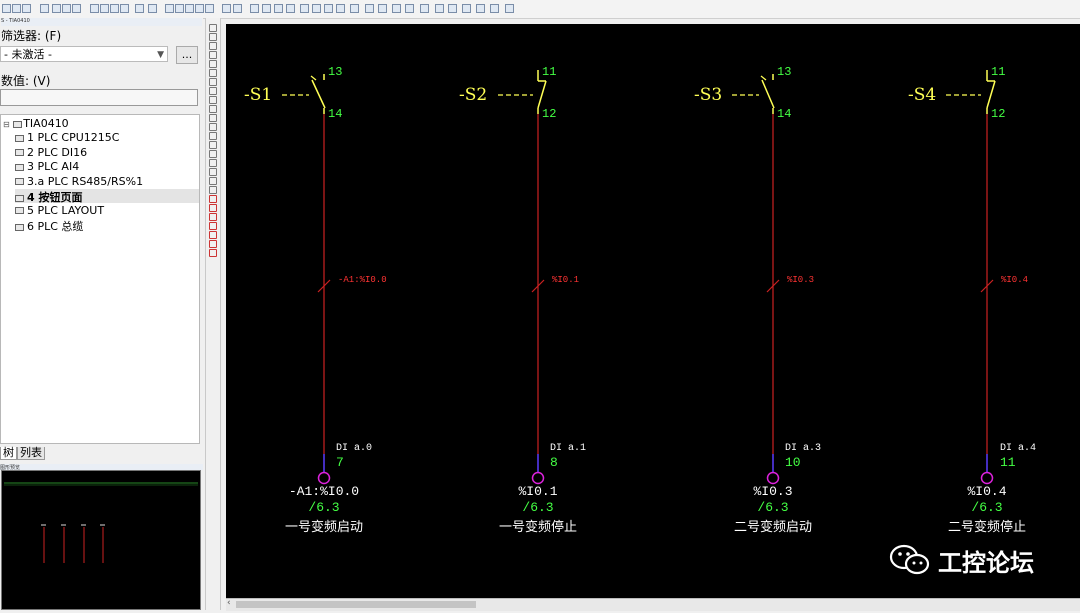 The width and height of the screenshot is (1080, 613). Describe the element at coordinates (6, 124) in the screenshot. I see `collapse-icon: ⊟` at that location.